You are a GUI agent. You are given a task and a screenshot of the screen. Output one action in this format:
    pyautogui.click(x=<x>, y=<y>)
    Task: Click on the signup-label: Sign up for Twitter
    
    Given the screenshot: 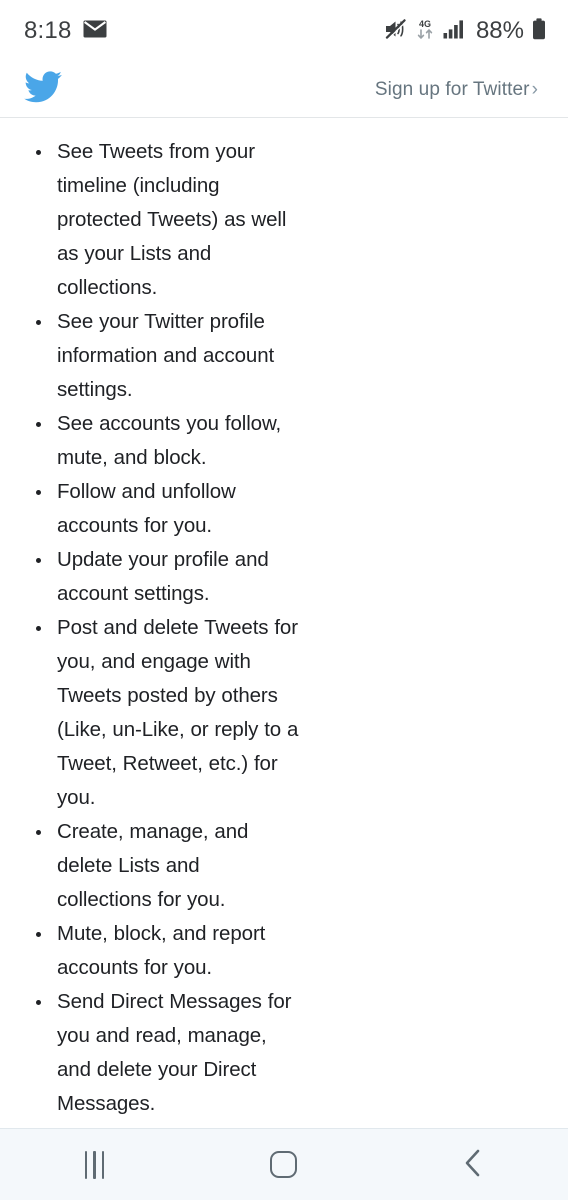 What is the action you would take?
    pyautogui.click(x=452, y=89)
    